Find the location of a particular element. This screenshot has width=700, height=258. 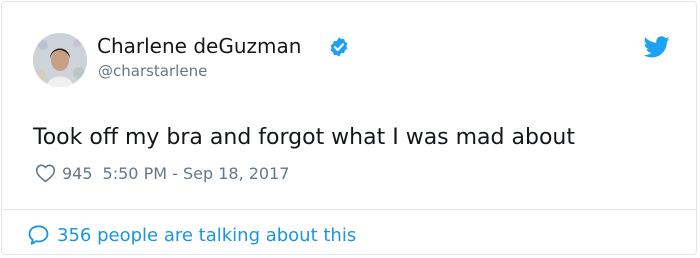

verified-badge-icon is located at coordinates (339, 47).